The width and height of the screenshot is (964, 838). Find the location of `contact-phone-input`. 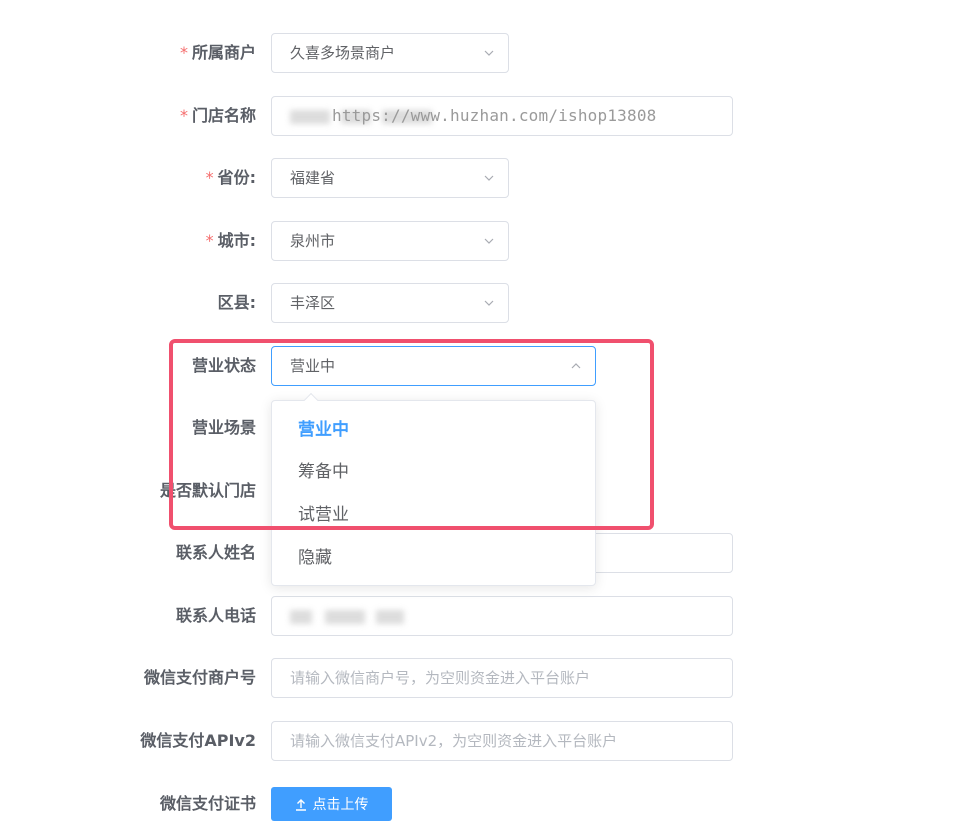

contact-phone-input is located at coordinates (502, 616).